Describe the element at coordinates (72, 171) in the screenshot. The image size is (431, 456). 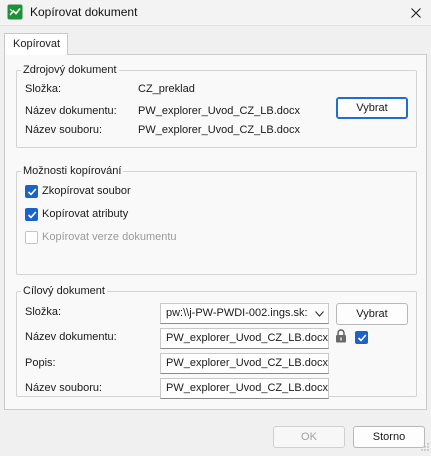
I see `copy-options-legend: Možnosti kopírování` at that location.